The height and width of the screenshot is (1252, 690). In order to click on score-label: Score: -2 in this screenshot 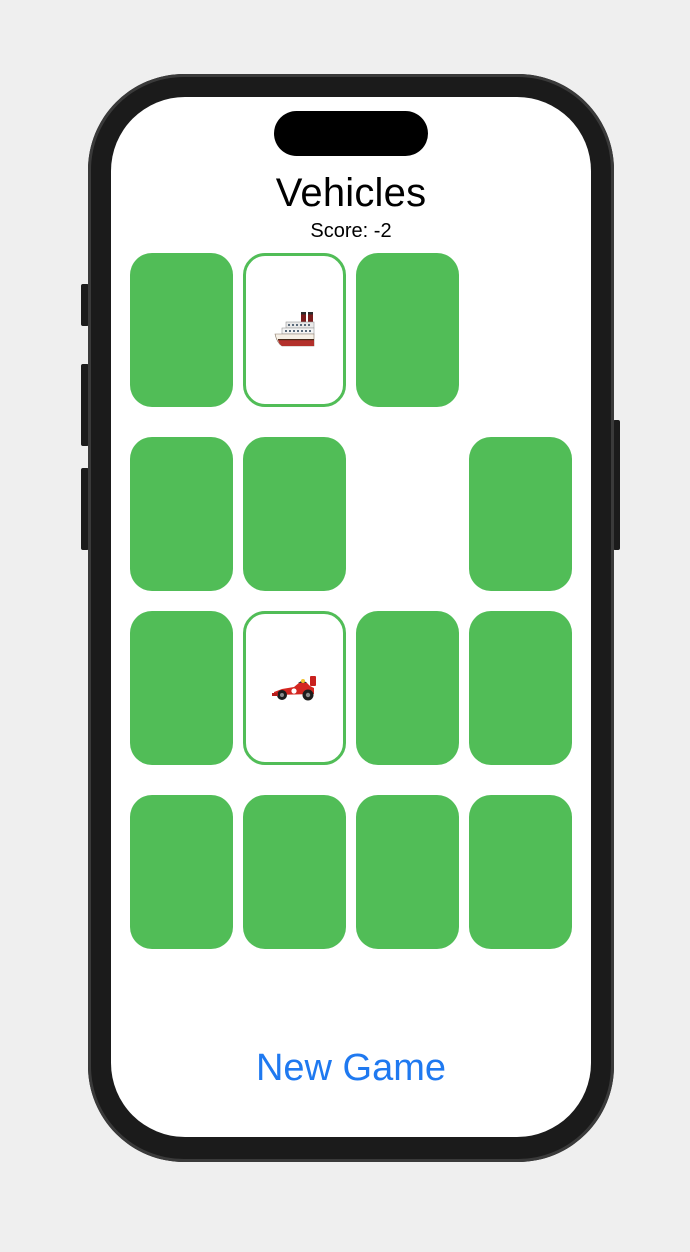, I will do `click(351, 231)`.